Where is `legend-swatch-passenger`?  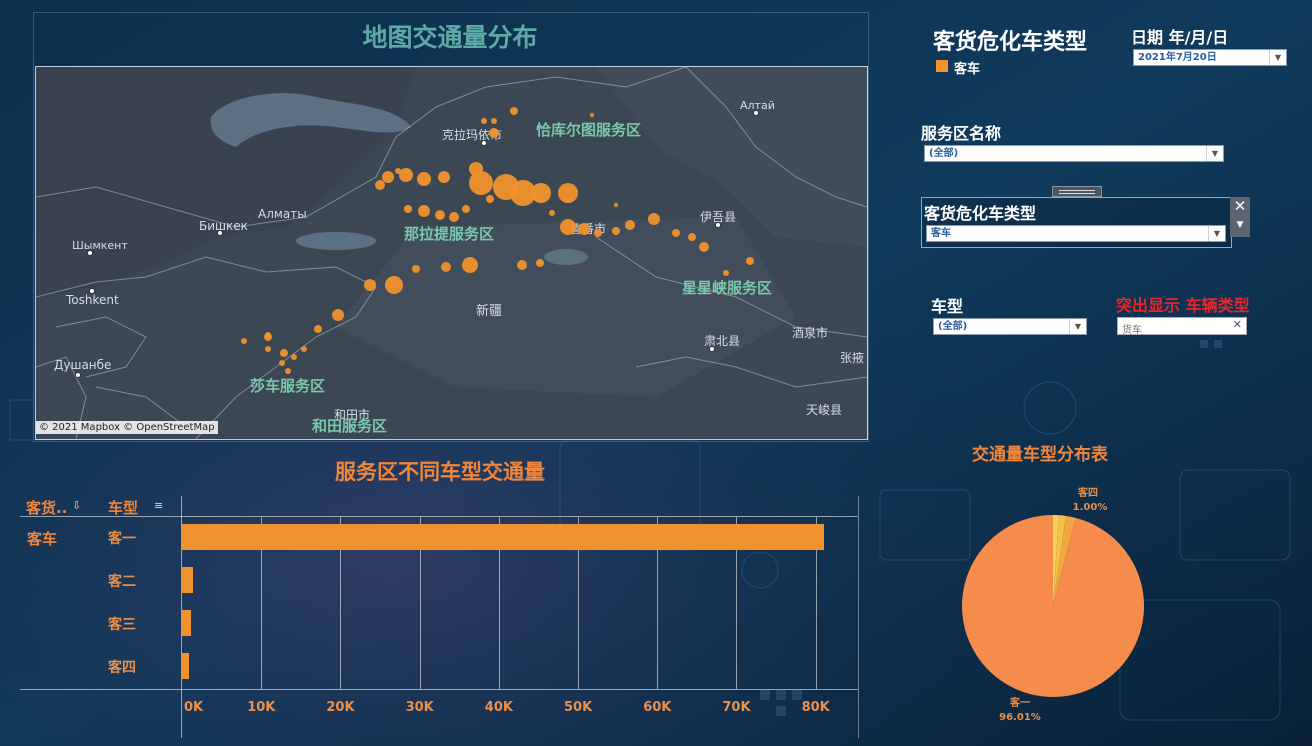
legend-swatch-passenger is located at coordinates (942, 66).